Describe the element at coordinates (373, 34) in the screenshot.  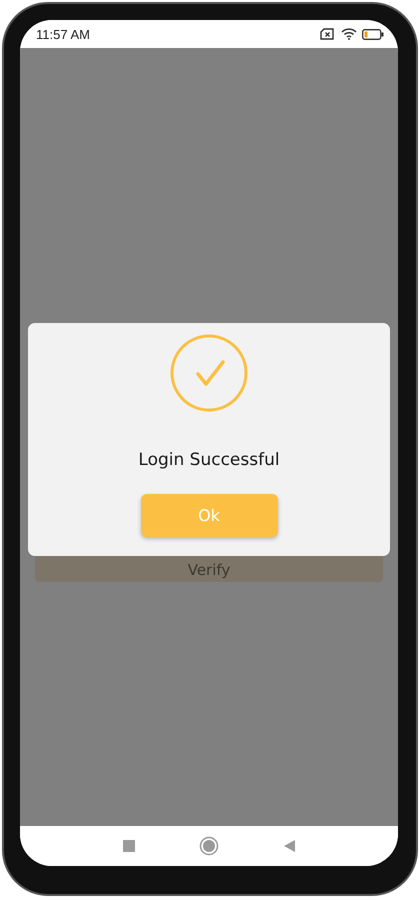
I see `battery-icon` at that location.